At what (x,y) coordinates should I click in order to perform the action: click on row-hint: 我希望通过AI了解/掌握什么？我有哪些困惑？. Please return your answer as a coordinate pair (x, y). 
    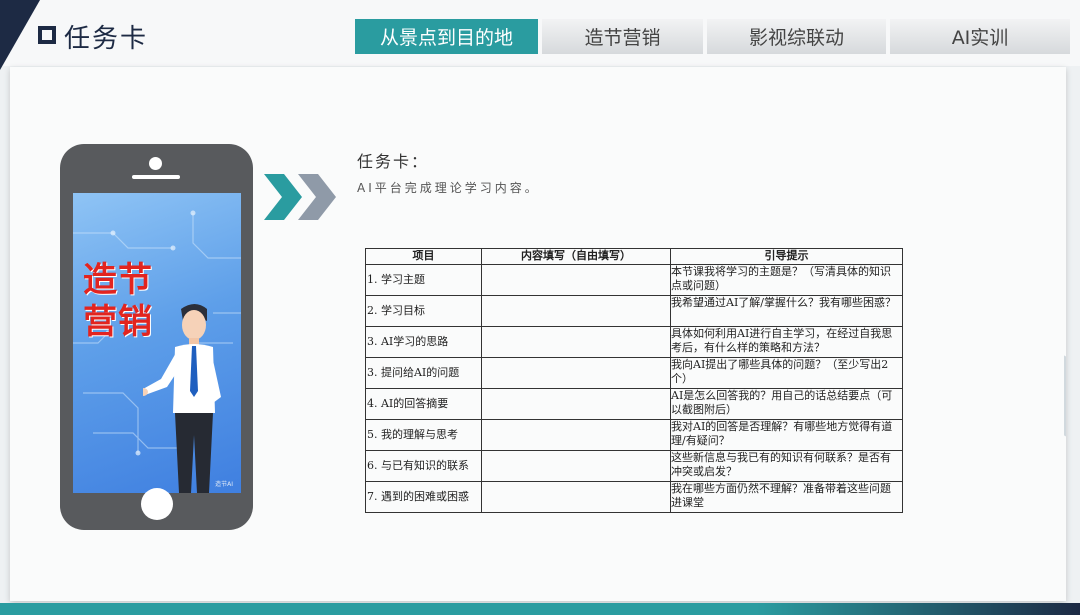
    Looking at the image, I should click on (786, 311).